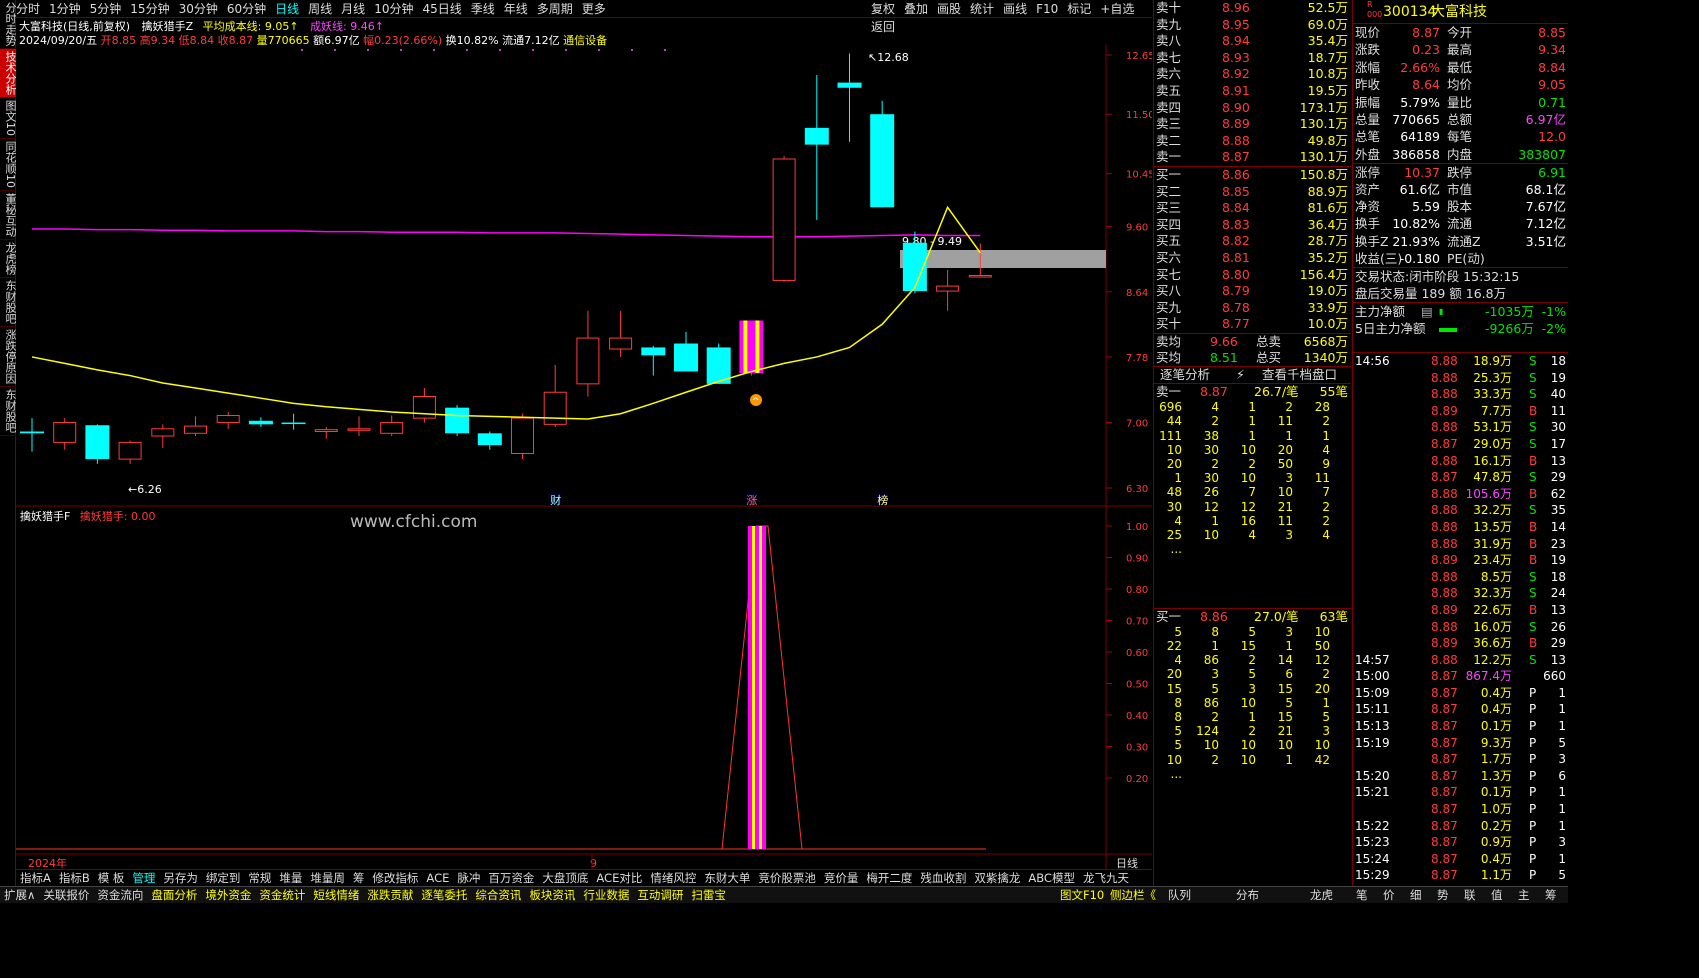 This screenshot has height=978, width=1699. I want to click on indicator-name: 擒妖猎手Z, so click(168, 26).